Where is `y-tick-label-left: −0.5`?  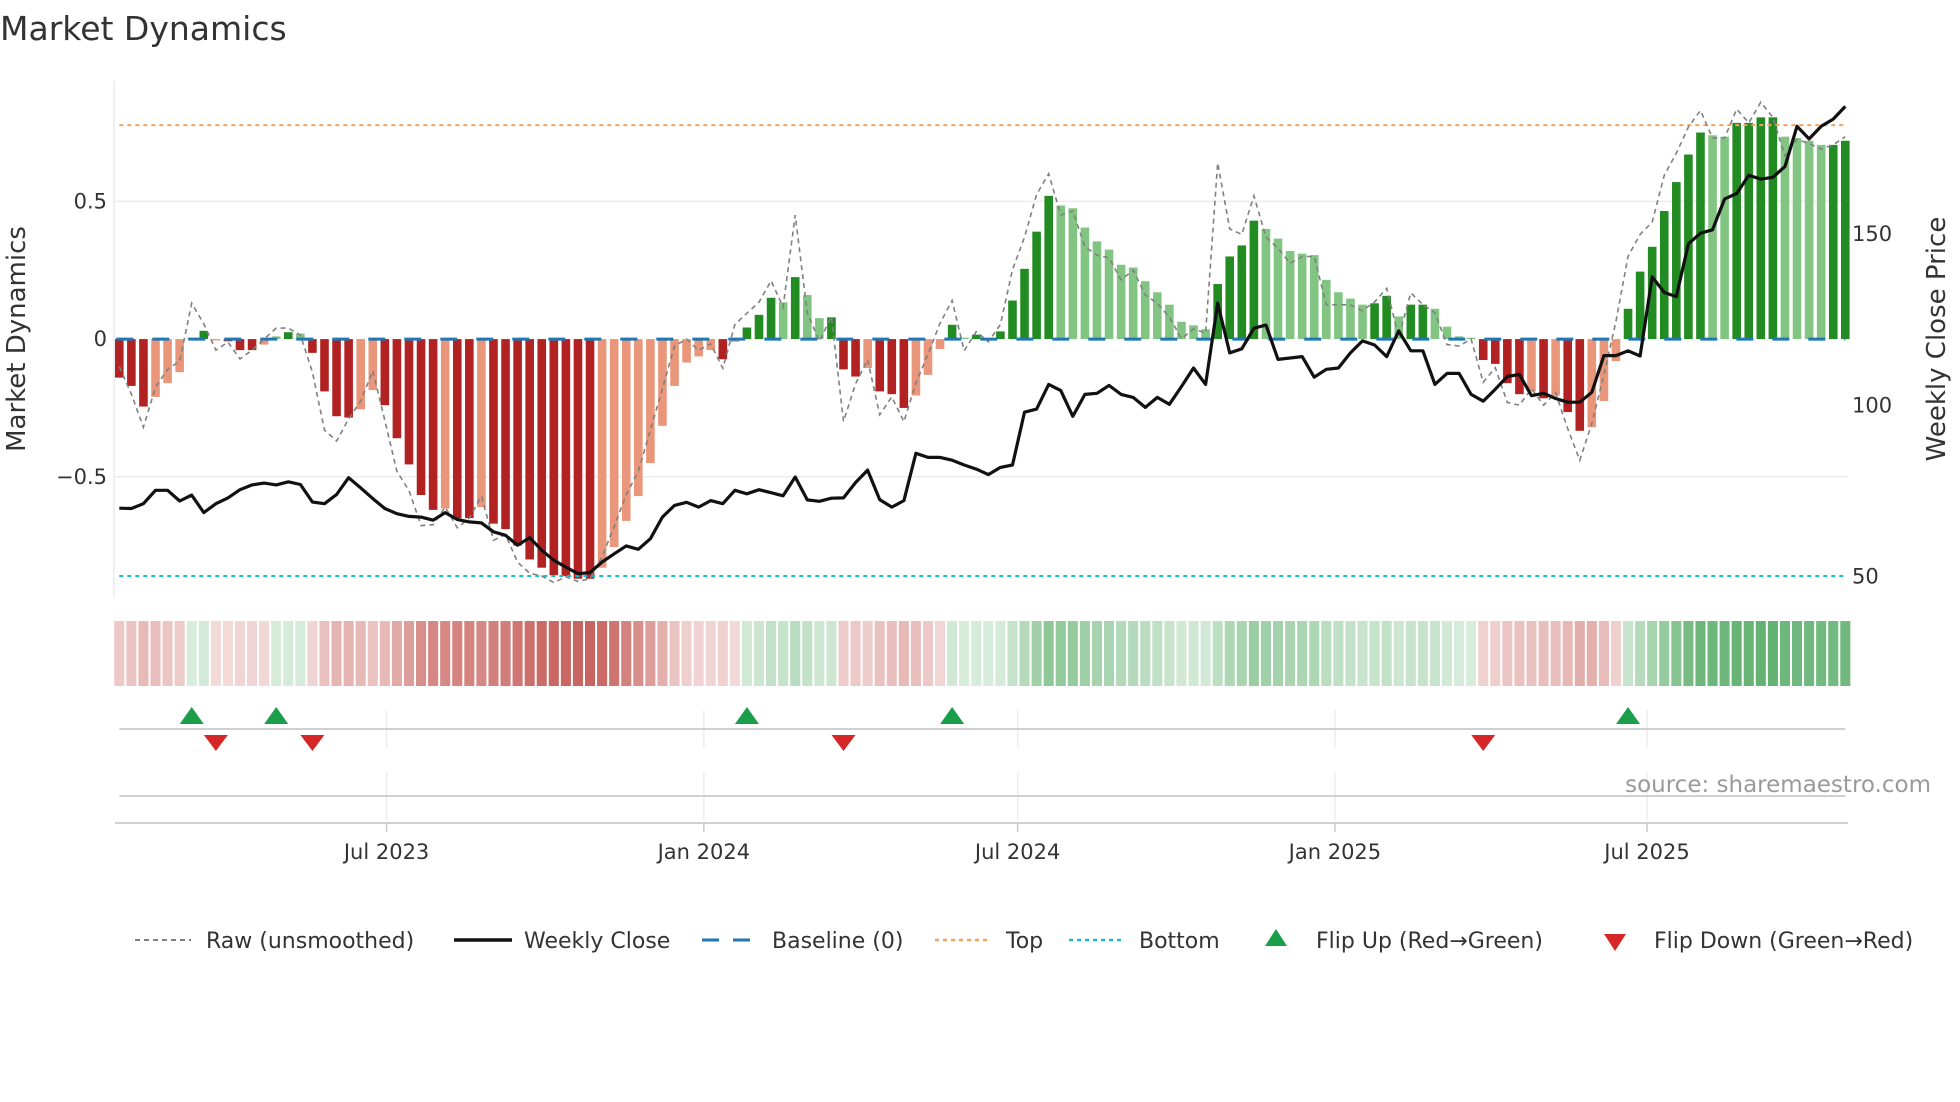 y-tick-label-left: −0.5 is located at coordinates (81, 477).